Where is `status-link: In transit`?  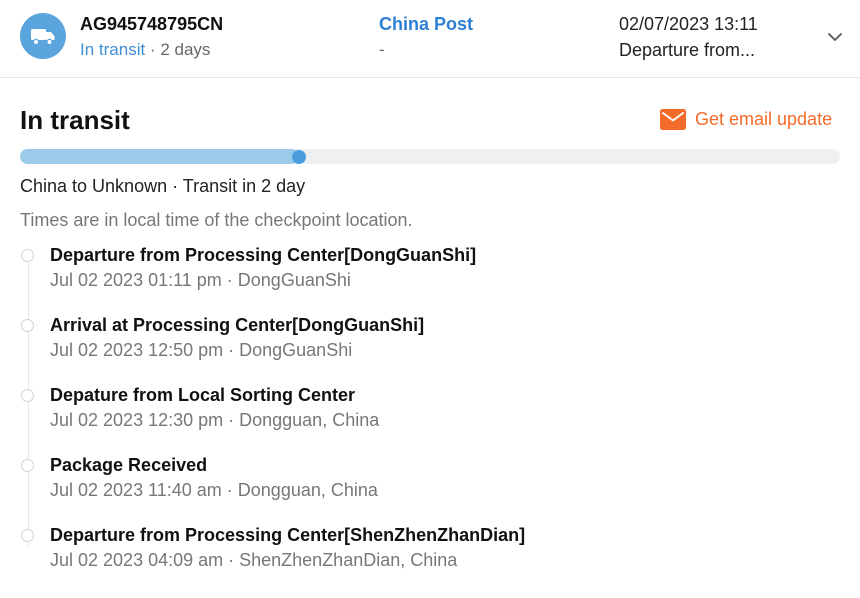 status-link: In transit is located at coordinates (112, 49).